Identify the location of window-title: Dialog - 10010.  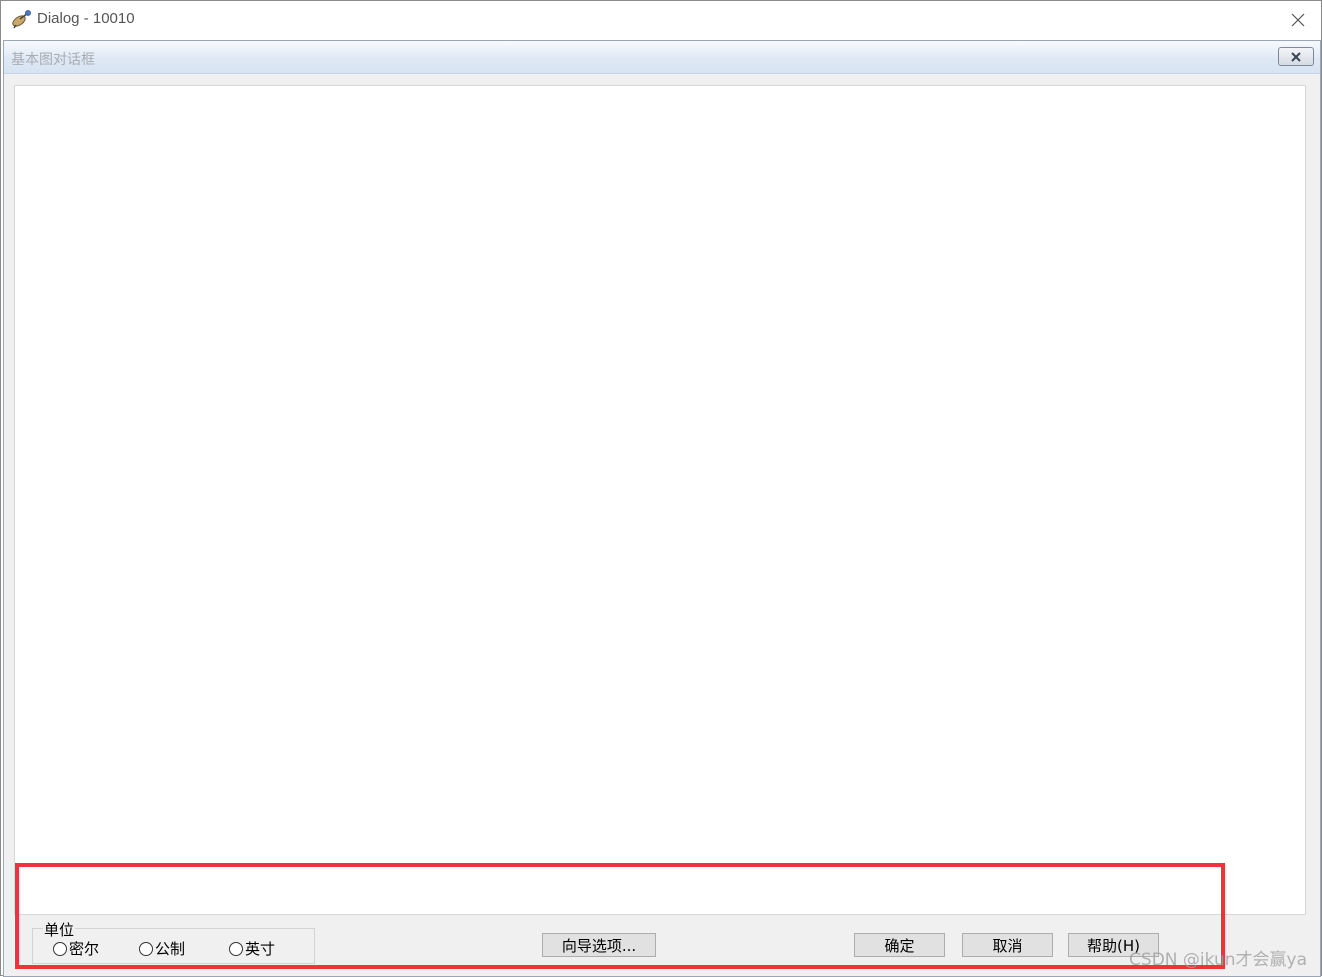
(86, 18).